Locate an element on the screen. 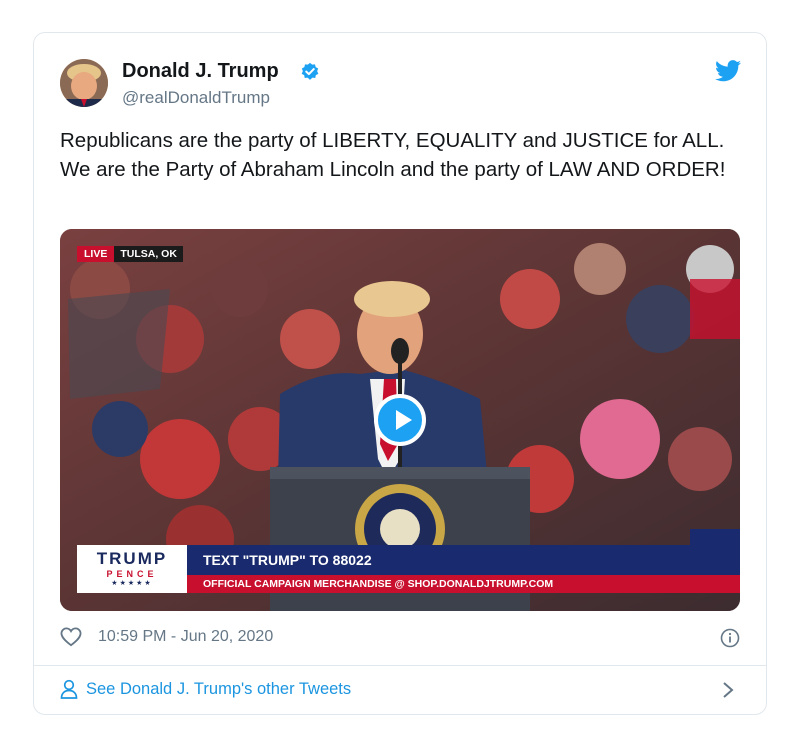 Image resolution: width=799 pixels, height=751 pixels. person-icon is located at coordinates (69, 689).